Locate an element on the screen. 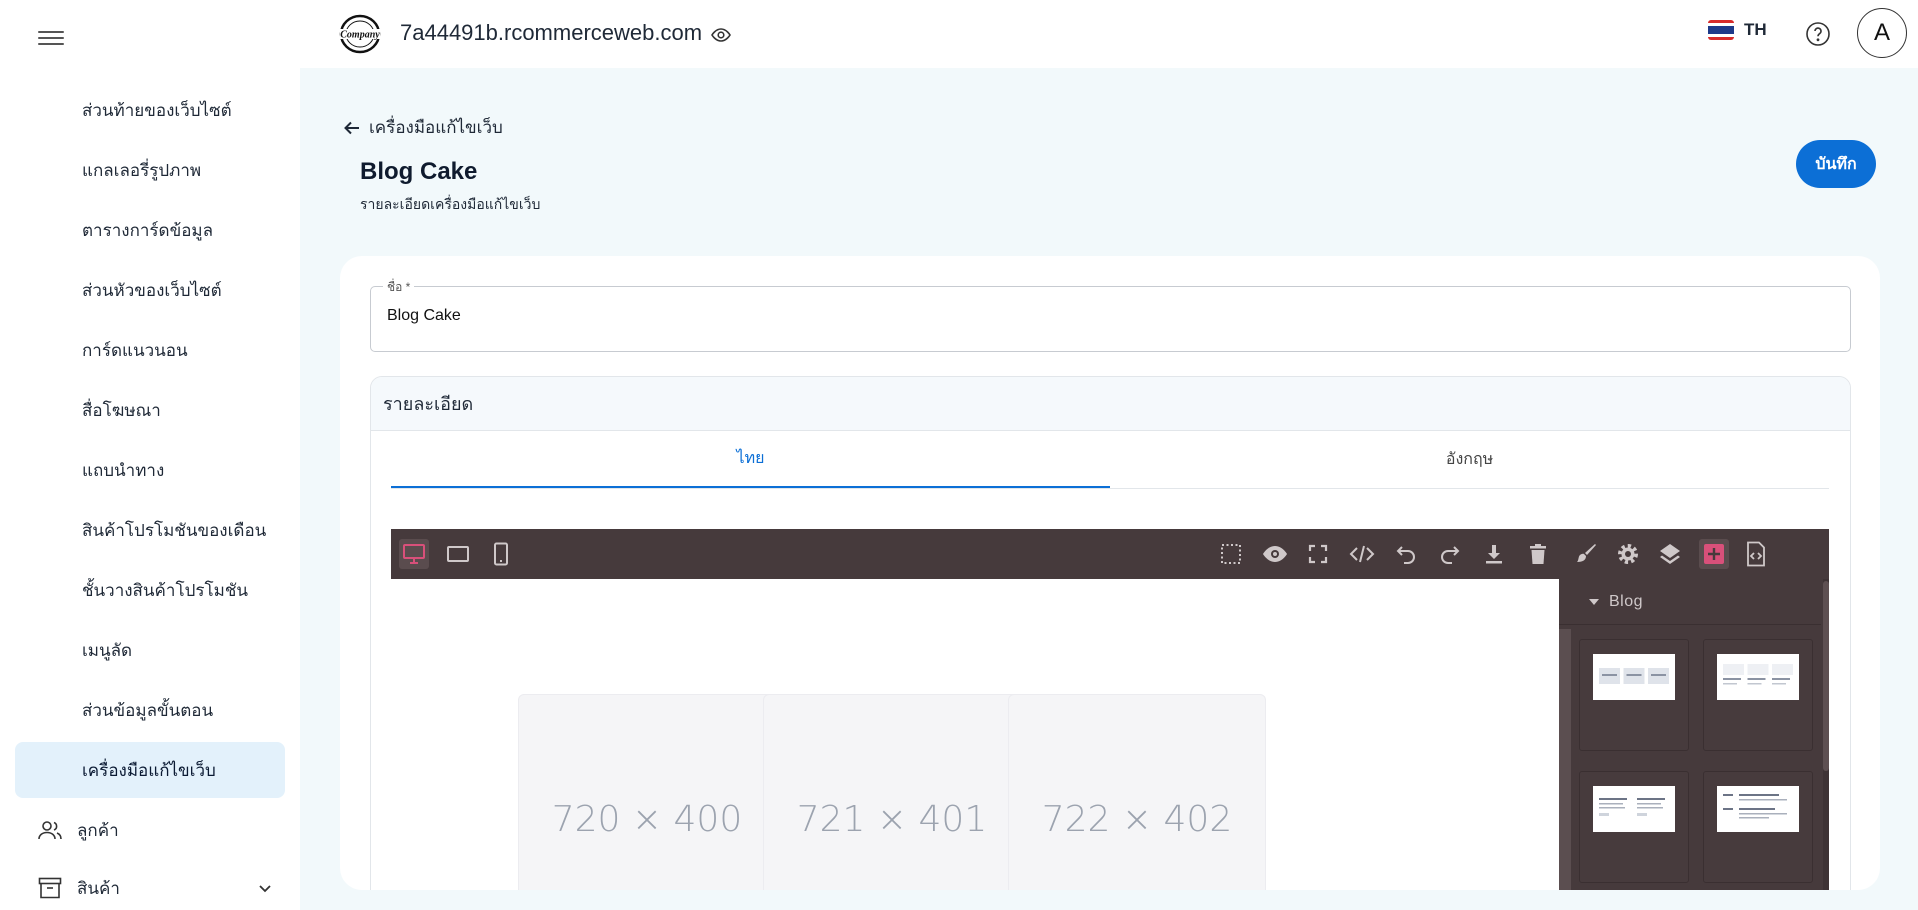 The image size is (1918, 910). code-view-icon is located at coordinates (1362, 554).